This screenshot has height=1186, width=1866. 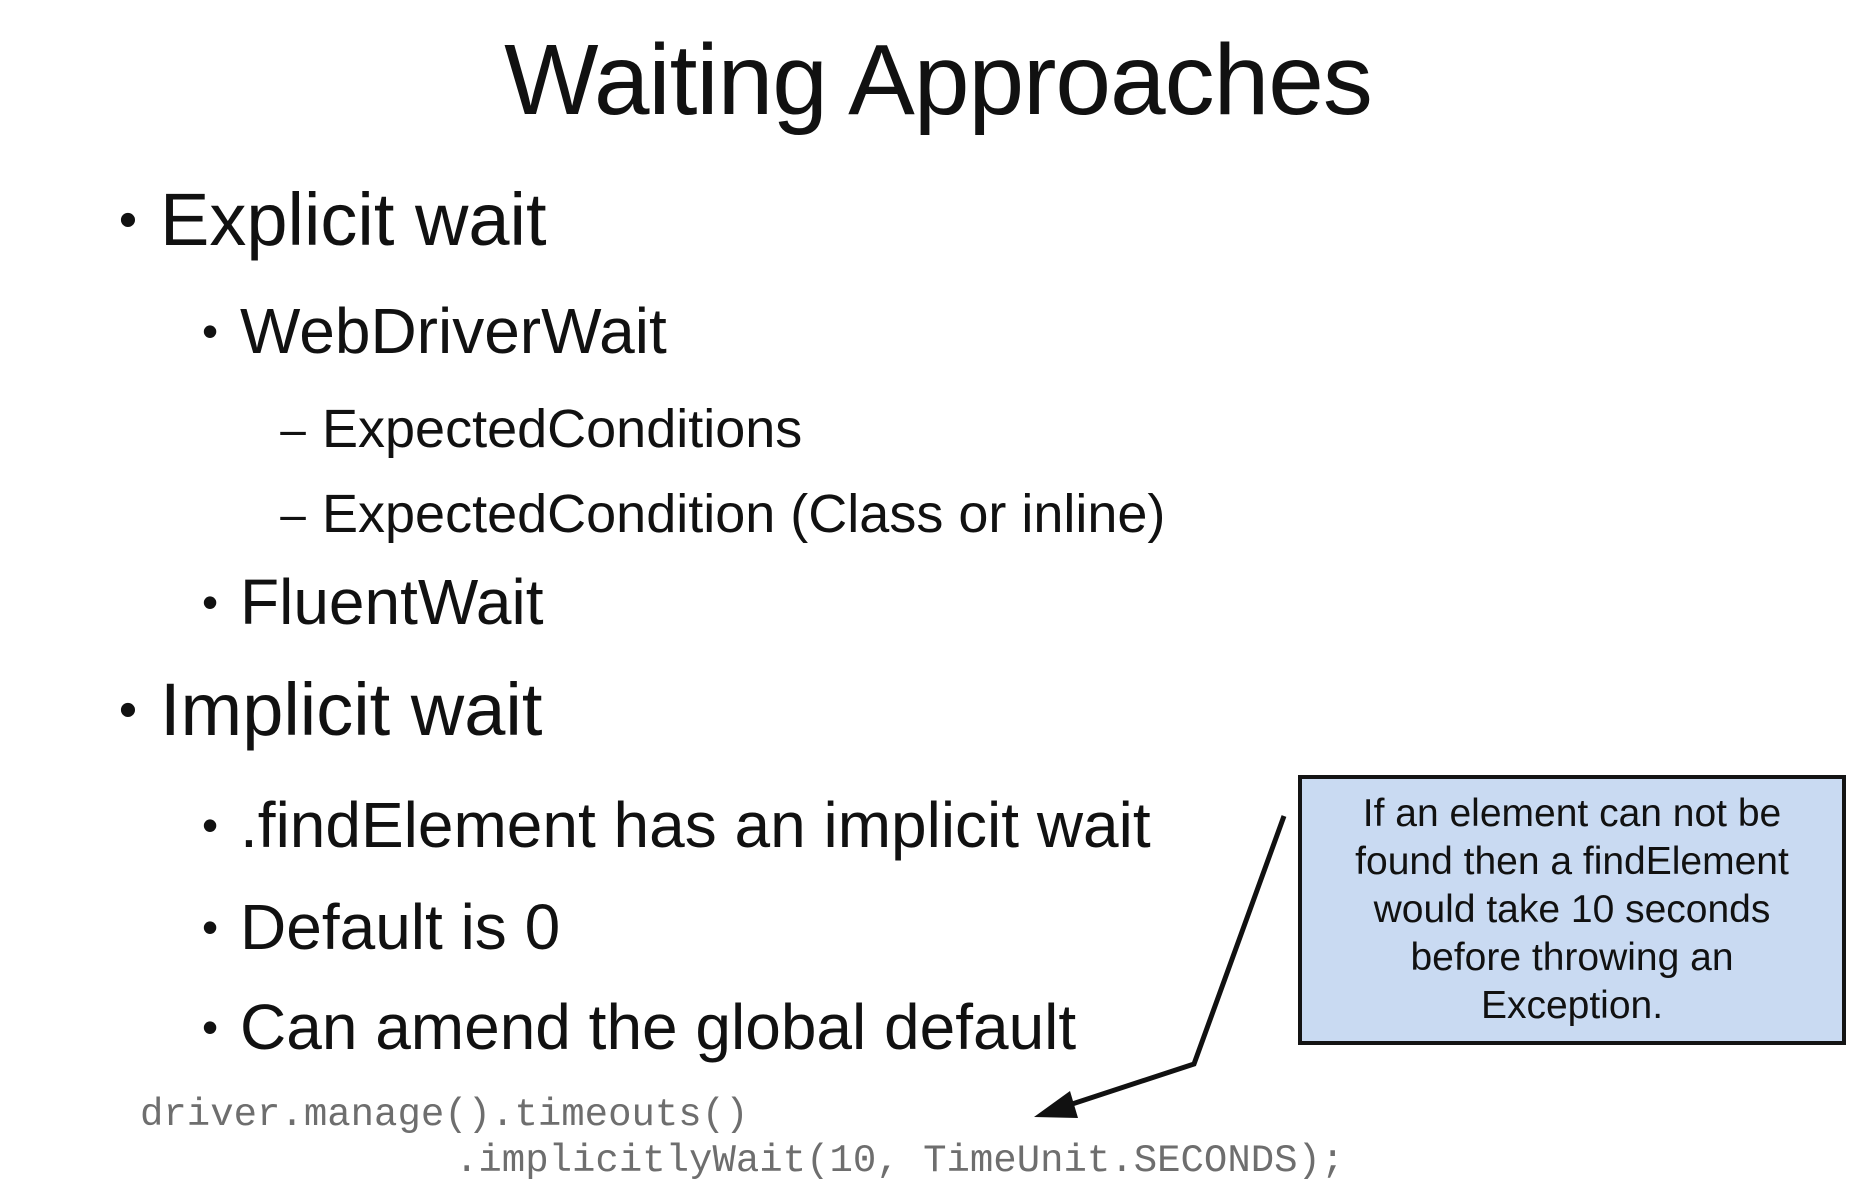 What do you see at coordinates (695, 825) in the screenshot?
I see `bullet-text: .findElement has an implicit wait` at bounding box center [695, 825].